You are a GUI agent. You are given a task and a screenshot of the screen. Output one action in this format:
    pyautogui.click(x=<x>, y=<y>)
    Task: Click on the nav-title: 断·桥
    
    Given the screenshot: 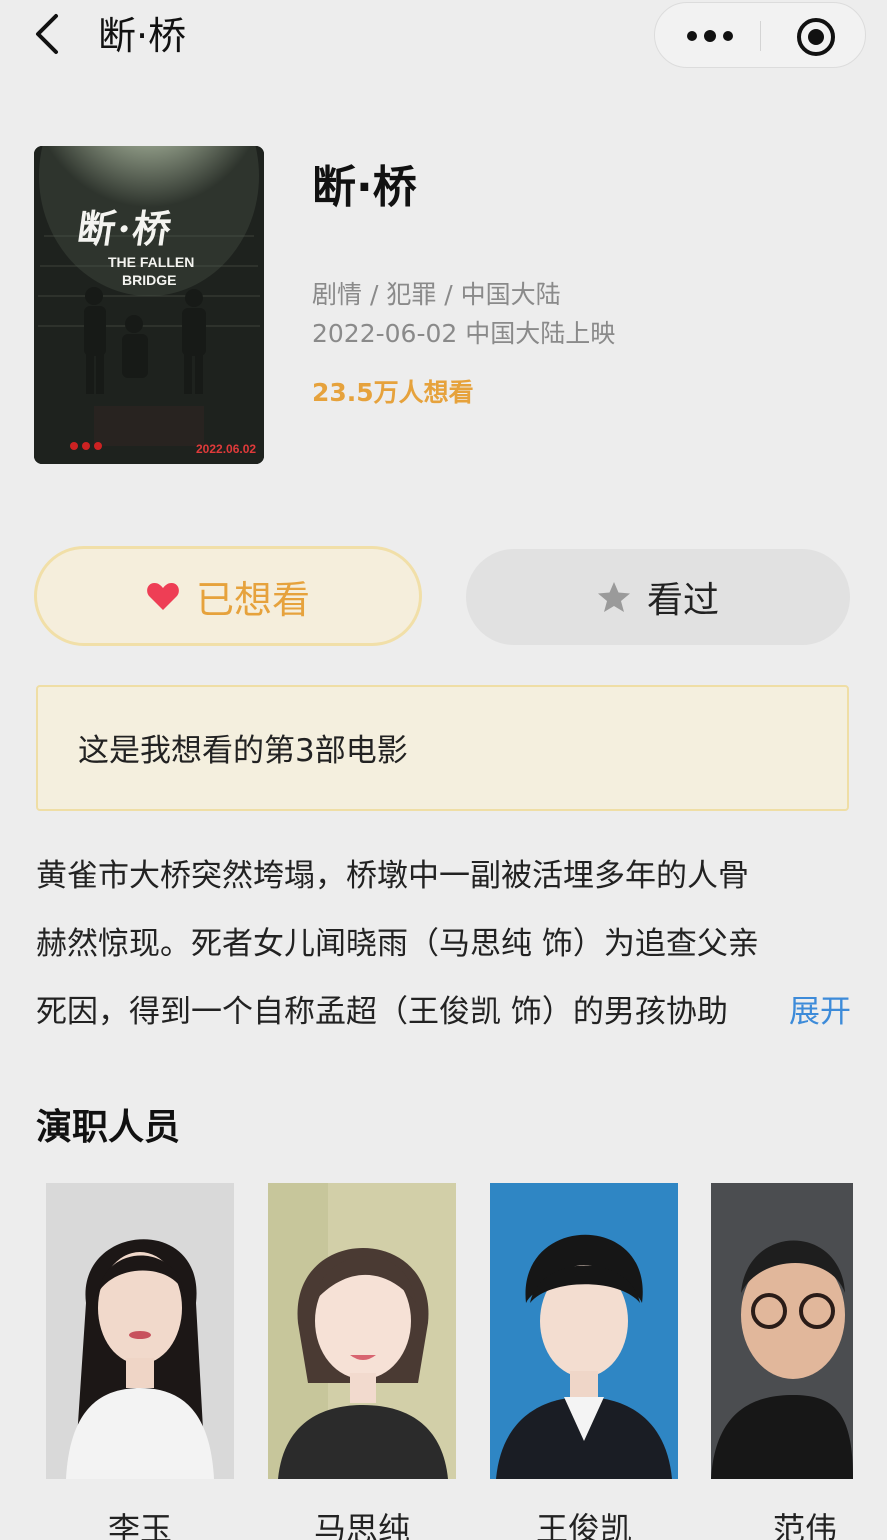 What is the action you would take?
    pyautogui.click(x=142, y=36)
    